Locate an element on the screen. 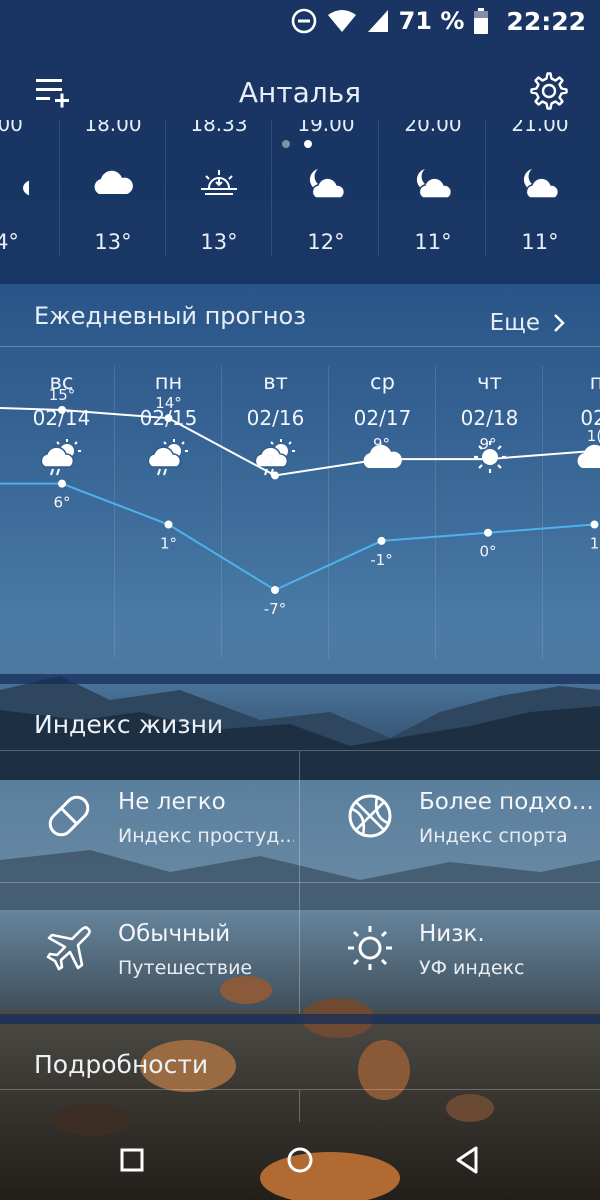  more-link: Еще is located at coordinates (528, 323).